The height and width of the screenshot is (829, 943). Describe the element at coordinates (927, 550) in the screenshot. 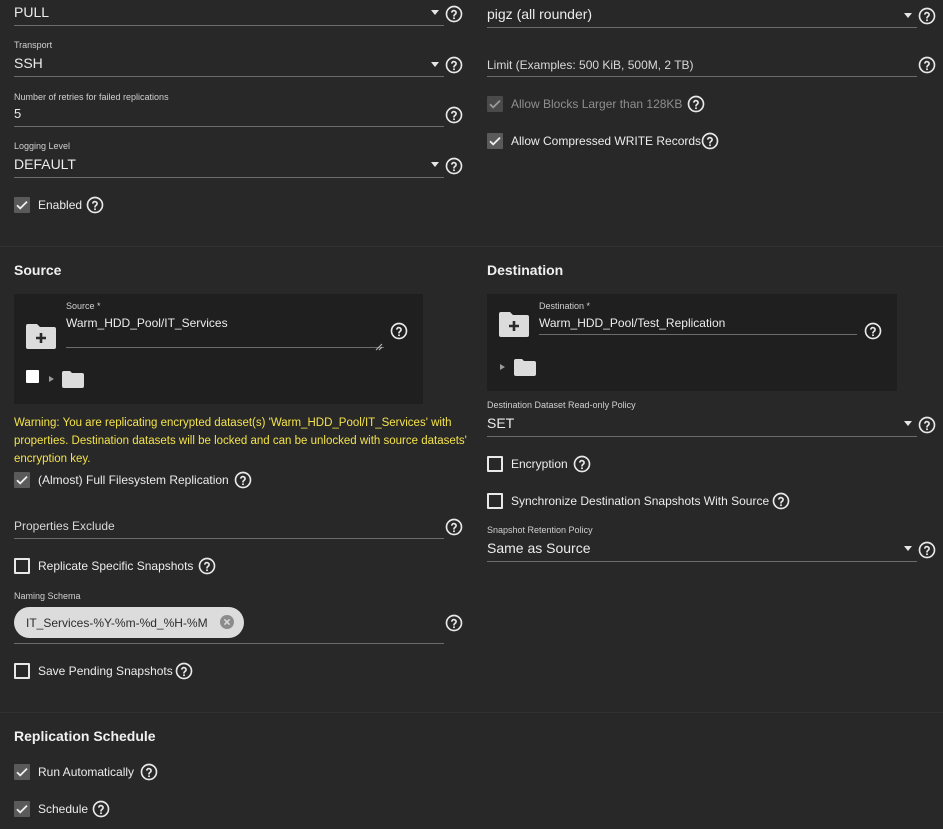

I see `retention-help-icon` at that location.